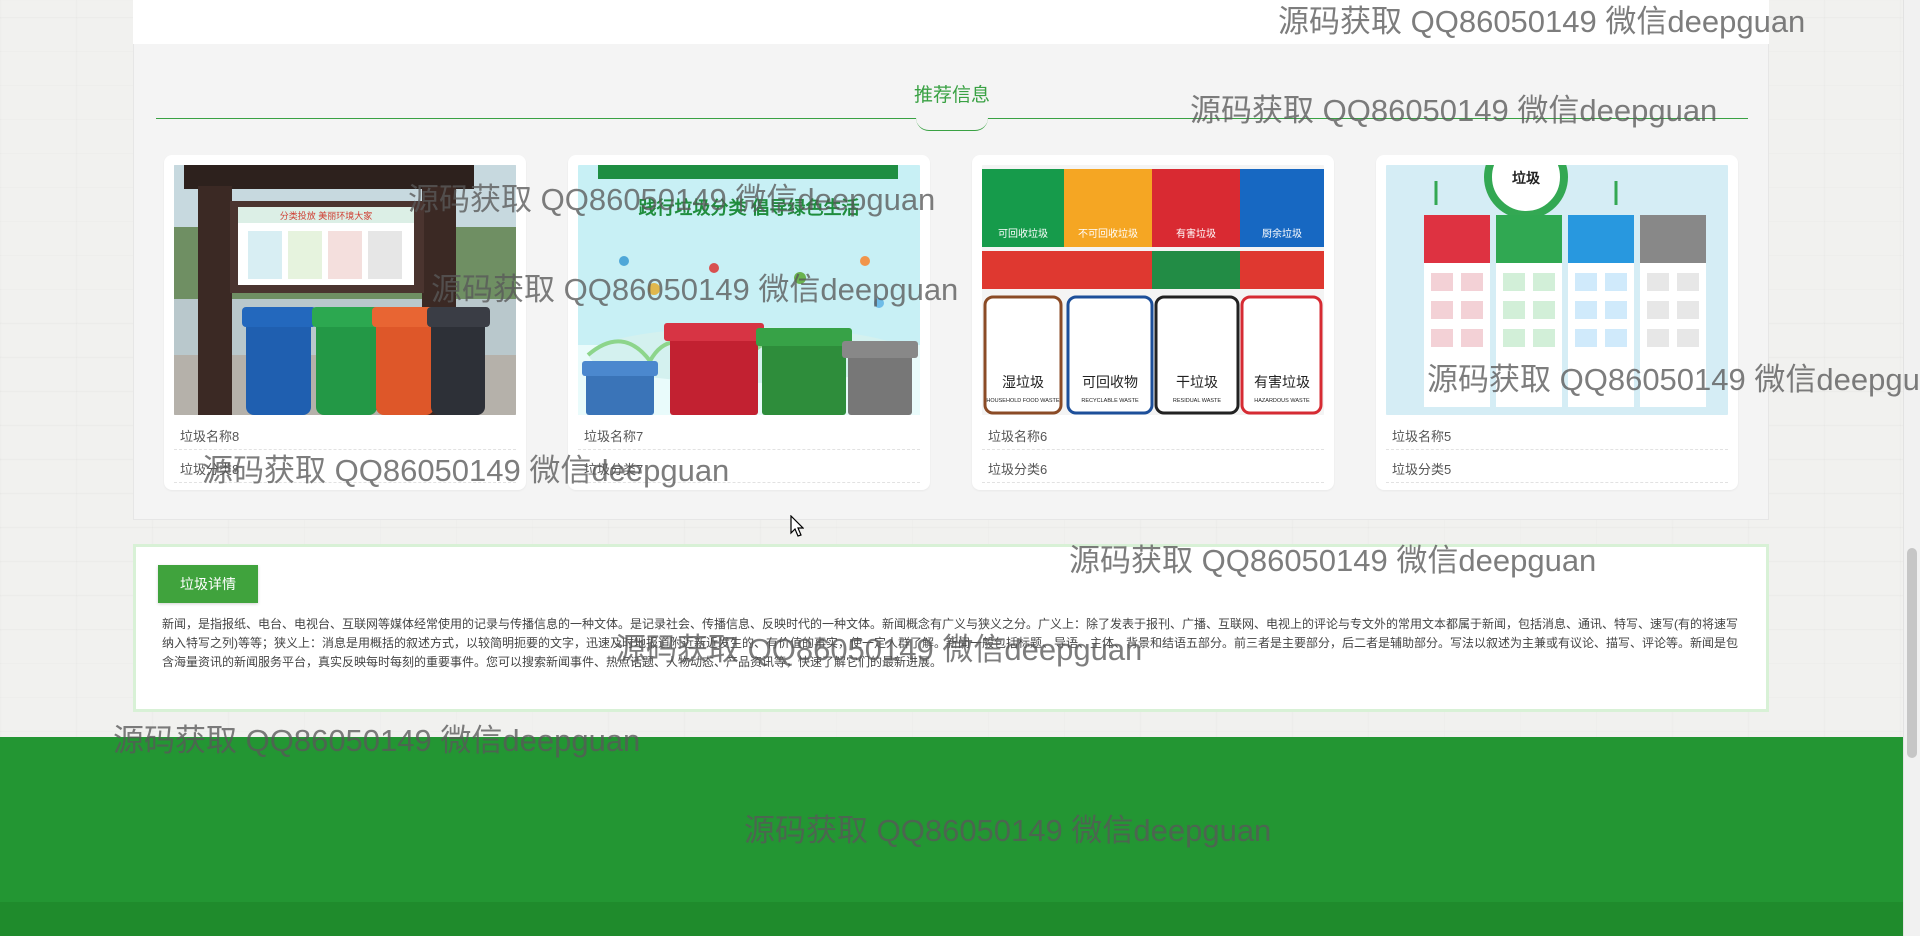  Describe the element at coordinates (952, 107) in the screenshot. I see `section-header: 推荐信息` at that location.